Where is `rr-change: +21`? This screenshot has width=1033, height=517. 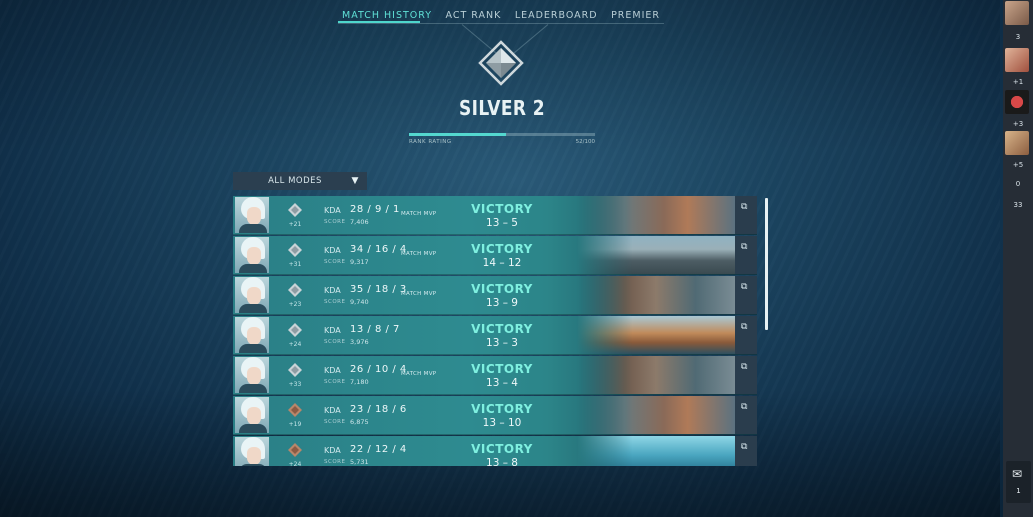
rr-change: +21 is located at coordinates (295, 224).